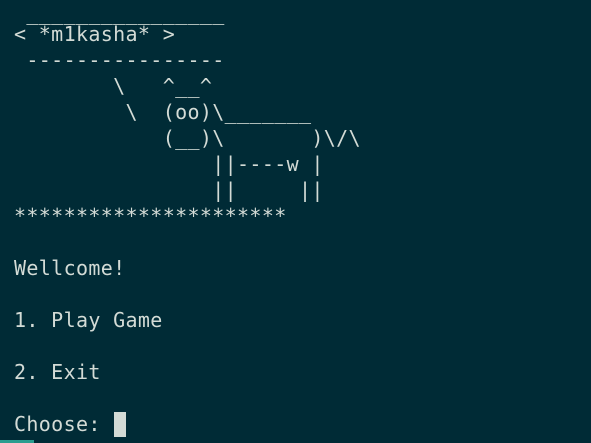  I want to click on menu-option-exit: 2. Exit, so click(57, 372).